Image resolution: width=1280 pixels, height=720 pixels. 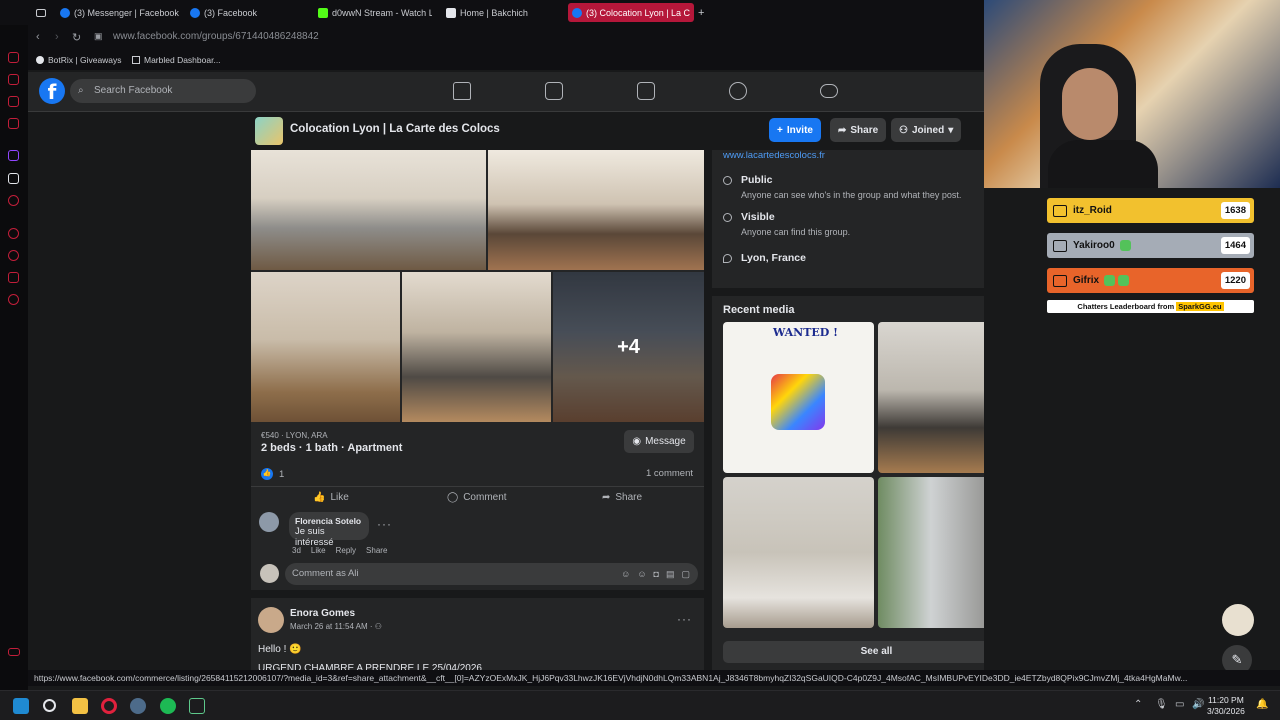 What do you see at coordinates (76, 37) in the screenshot?
I see `reload-icon: ↻` at bounding box center [76, 37].